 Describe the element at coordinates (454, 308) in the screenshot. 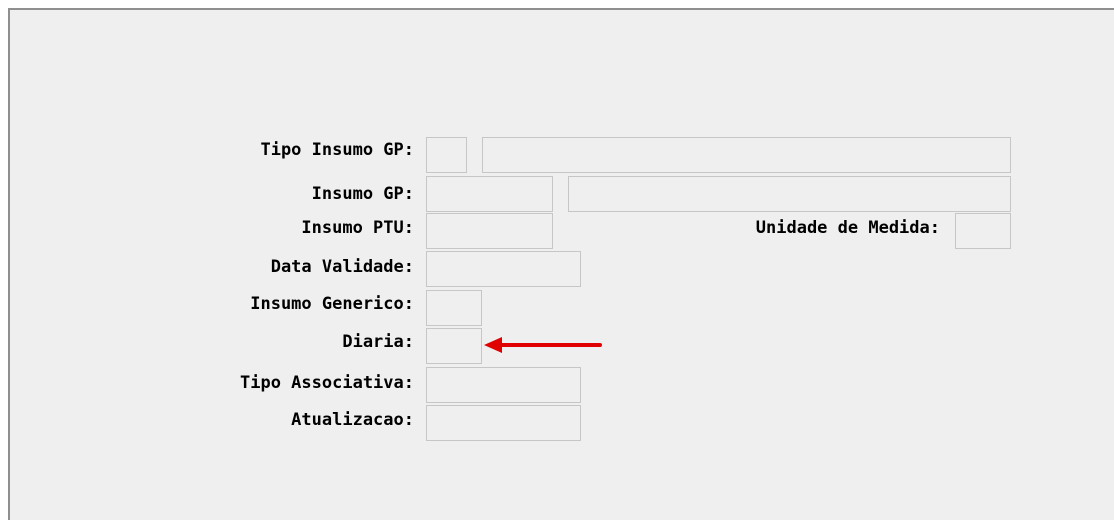

I see `insumo-generico-field` at that location.